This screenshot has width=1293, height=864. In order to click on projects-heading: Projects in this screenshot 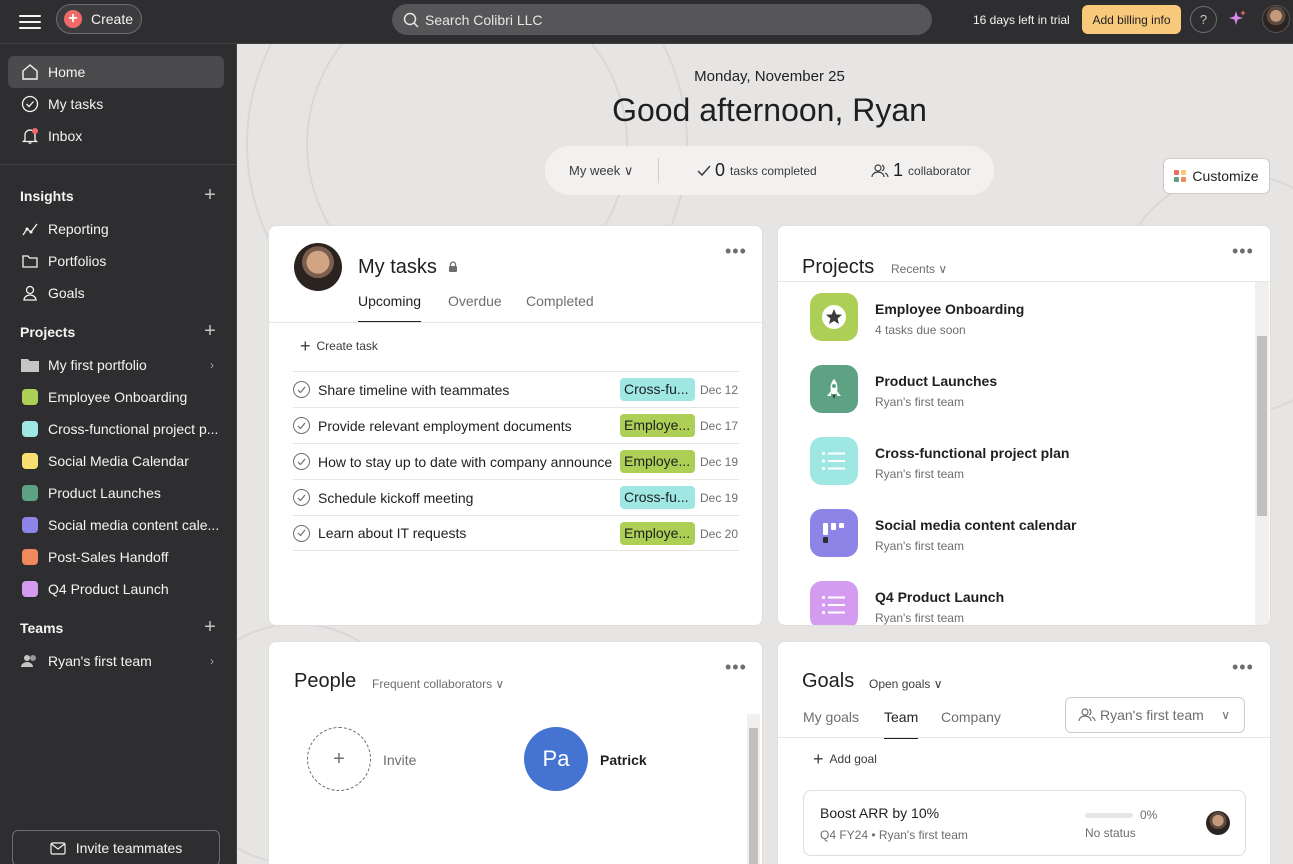, I will do `click(47, 332)`.